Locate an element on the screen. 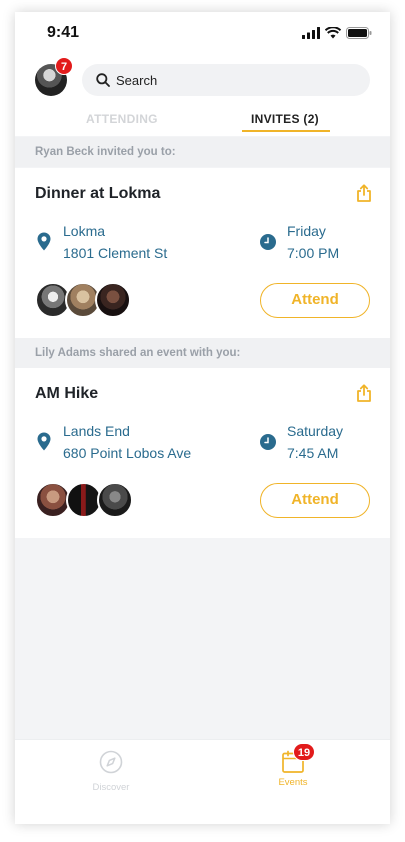 This screenshot has height=842, width=405. nav-discover: Discover is located at coordinates (111, 771).